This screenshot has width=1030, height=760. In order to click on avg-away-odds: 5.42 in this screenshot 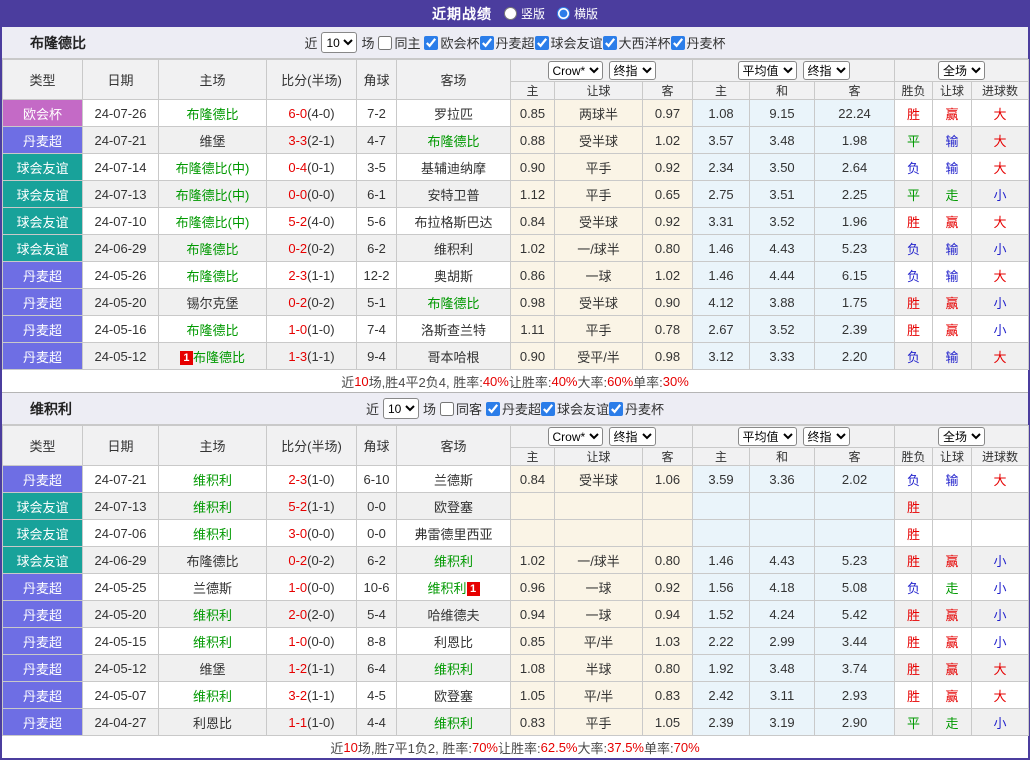, I will do `click(855, 614)`.